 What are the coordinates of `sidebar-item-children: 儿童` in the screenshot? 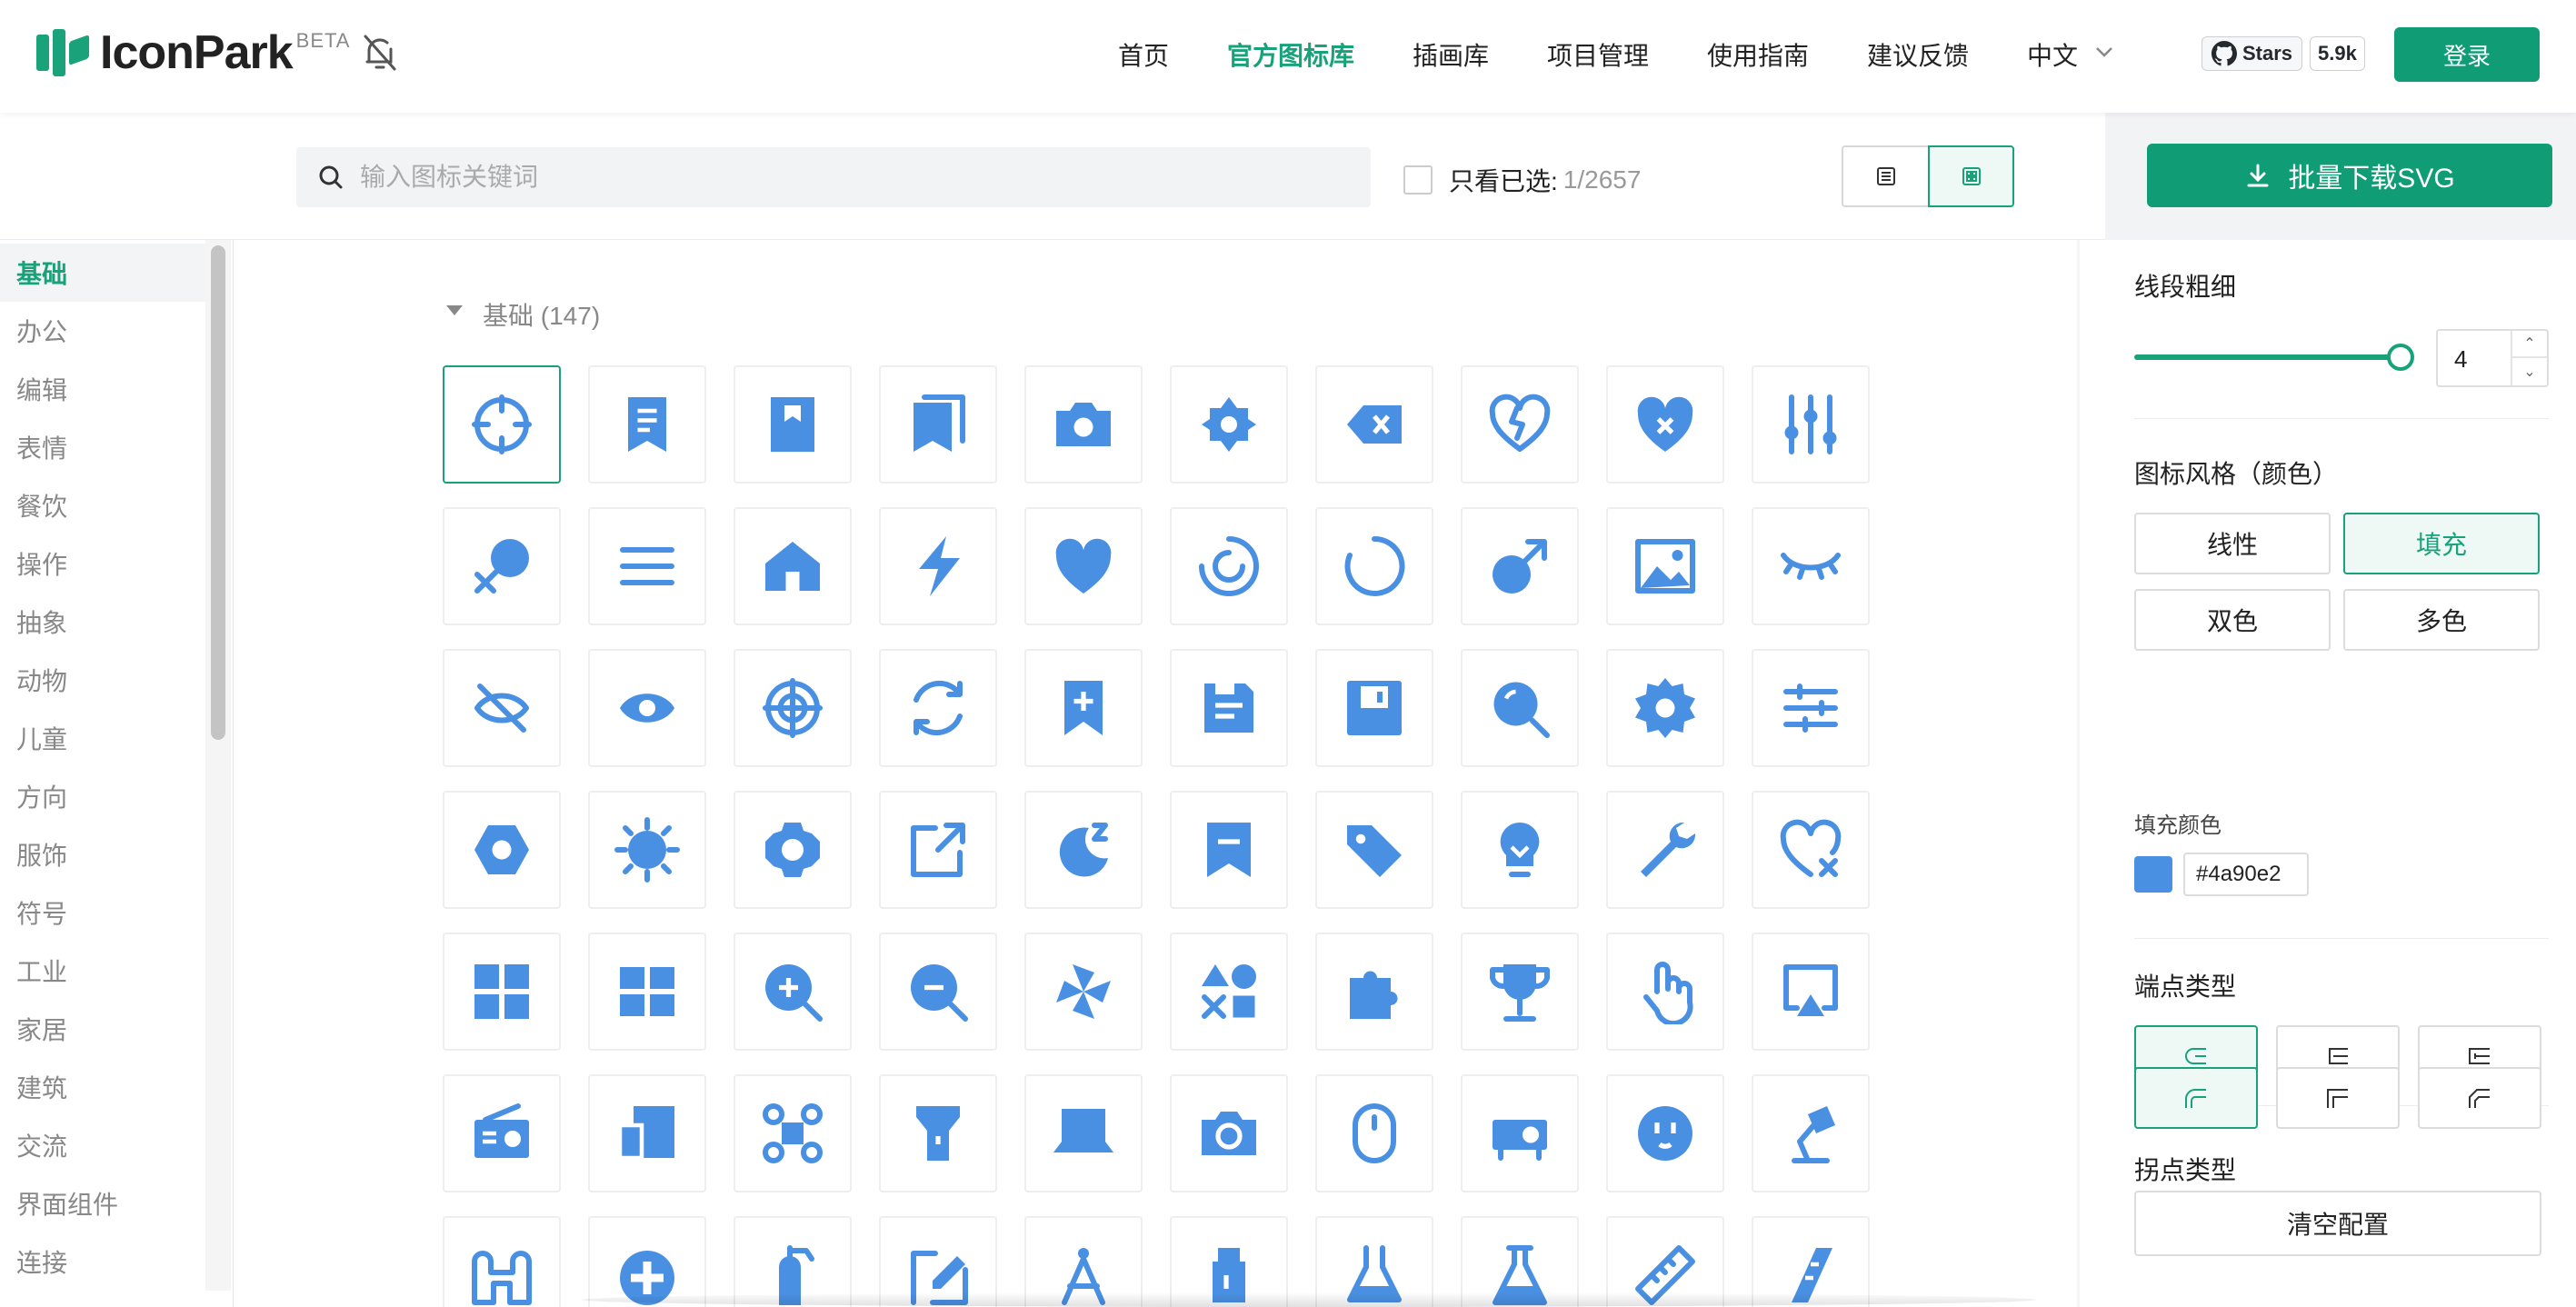 It's located at (41, 738).